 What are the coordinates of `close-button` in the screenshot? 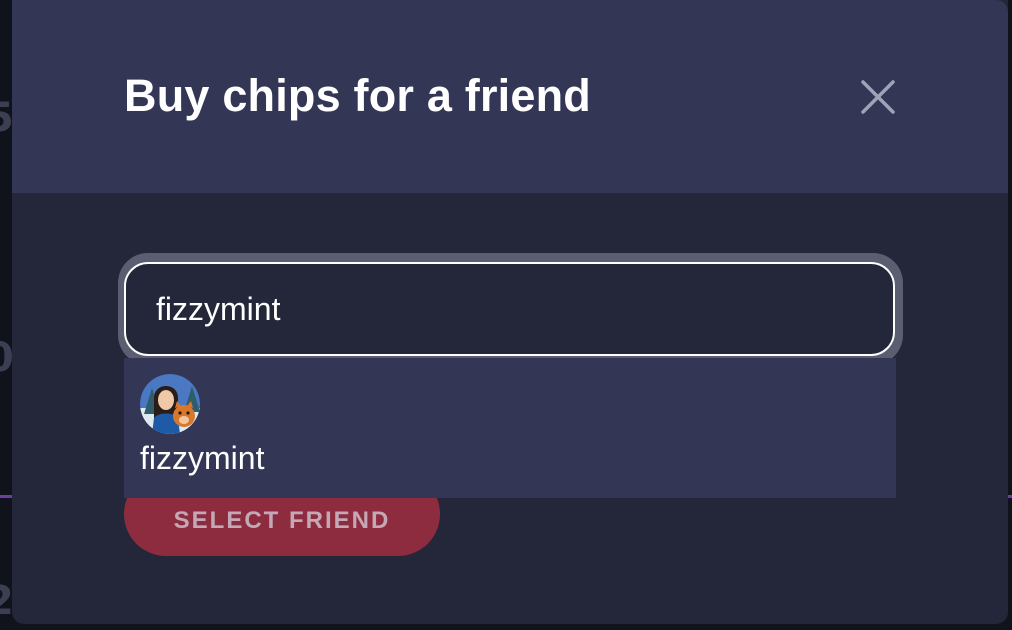 It's located at (878, 97).